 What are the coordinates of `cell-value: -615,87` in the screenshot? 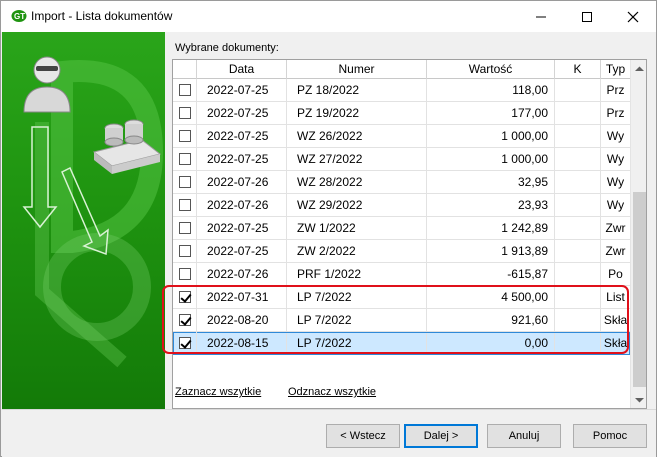 It's located at (491, 274).